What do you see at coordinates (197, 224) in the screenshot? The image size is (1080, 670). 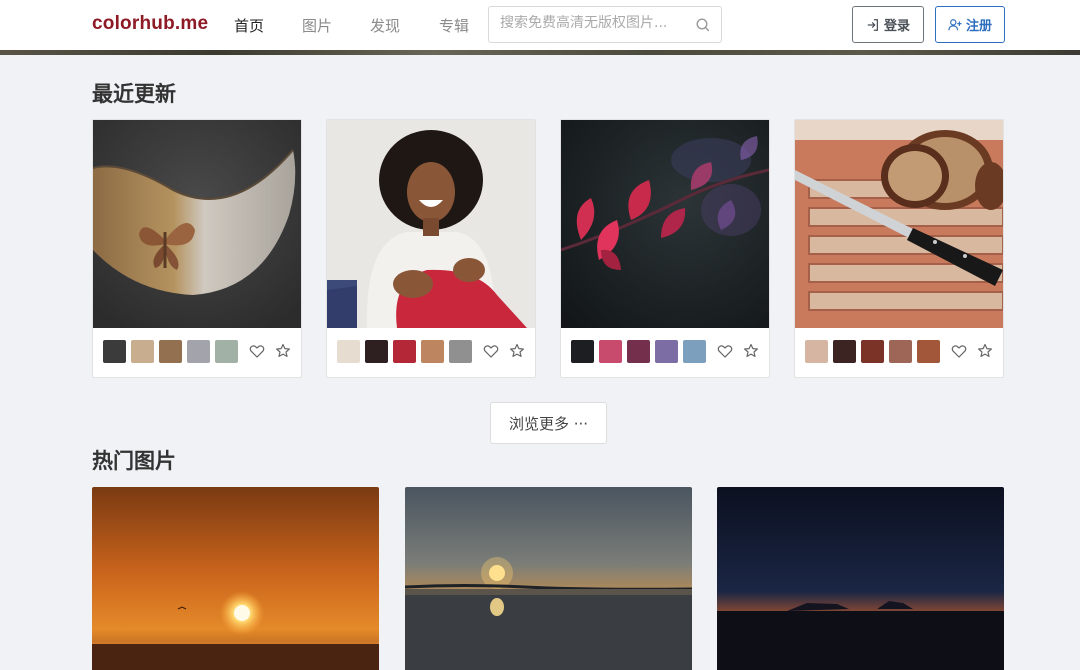 I see `butterfly-pendant-photo` at bounding box center [197, 224].